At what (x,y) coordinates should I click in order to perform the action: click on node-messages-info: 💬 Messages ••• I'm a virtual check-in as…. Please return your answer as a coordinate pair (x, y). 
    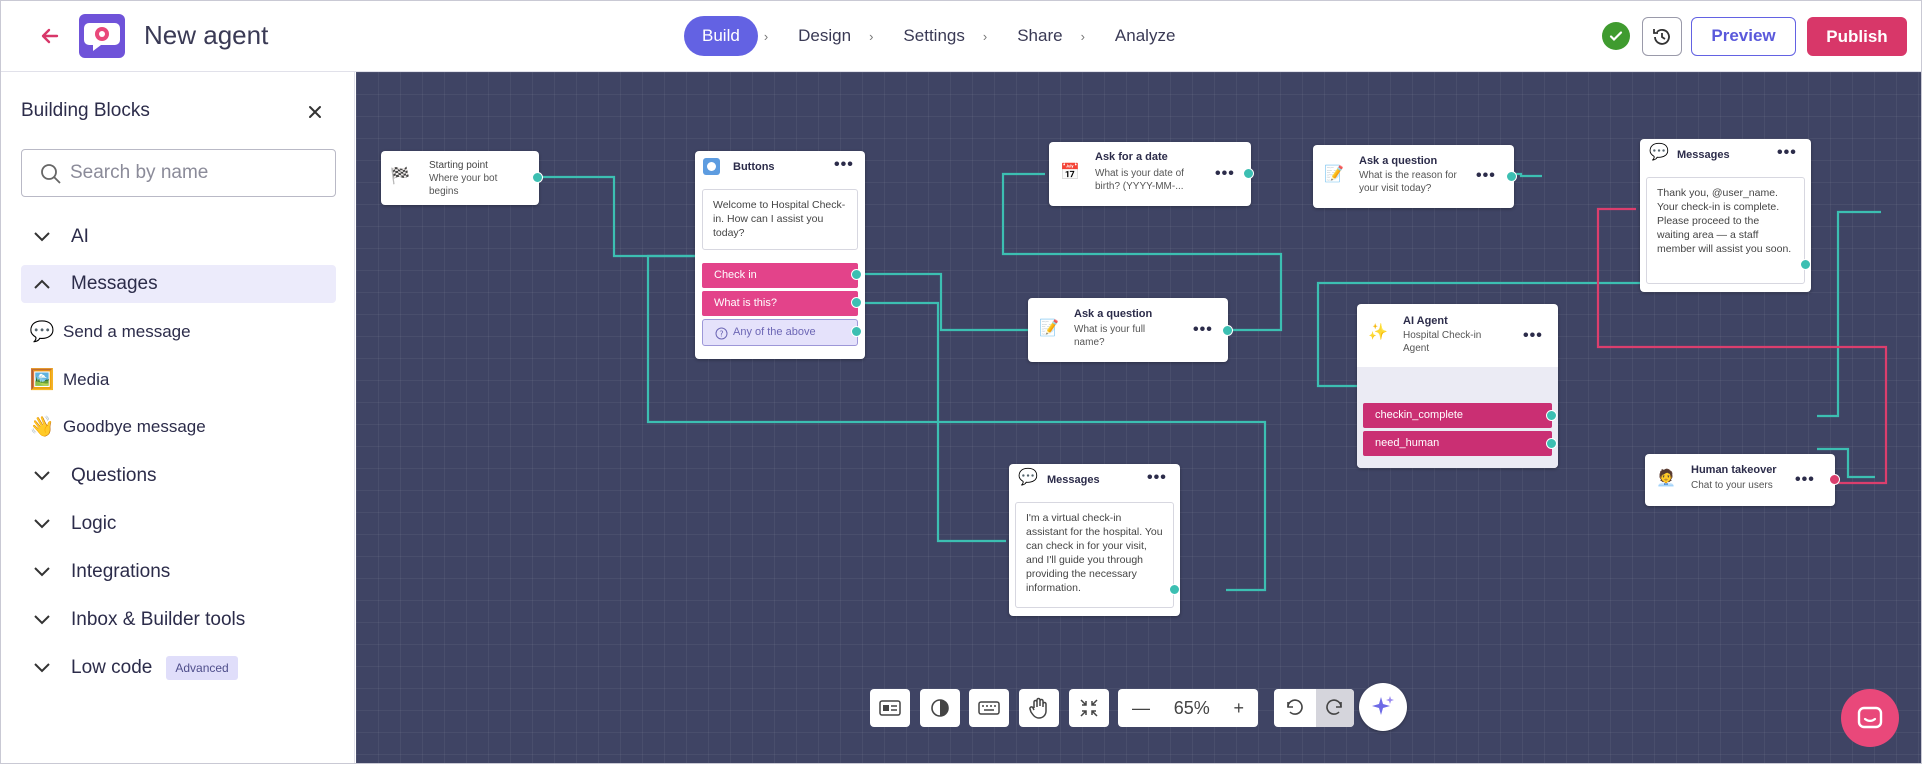
    Looking at the image, I should click on (1094, 540).